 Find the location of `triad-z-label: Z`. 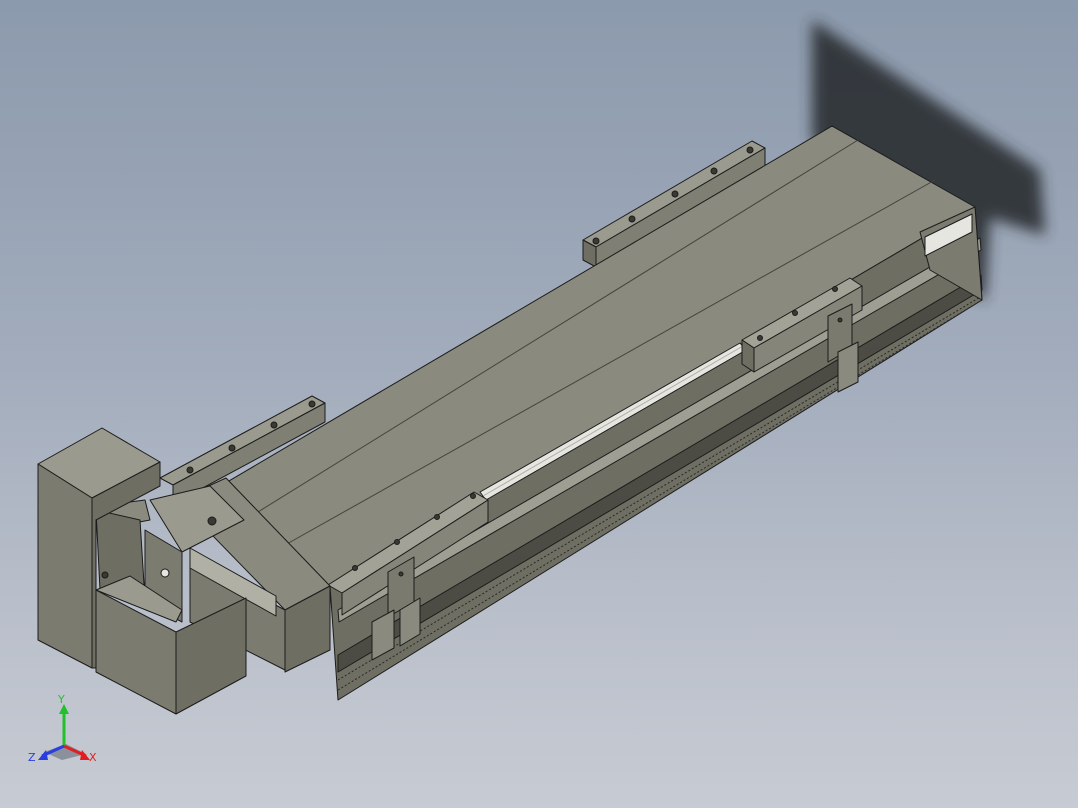

triad-z-label: Z is located at coordinates (32, 757).